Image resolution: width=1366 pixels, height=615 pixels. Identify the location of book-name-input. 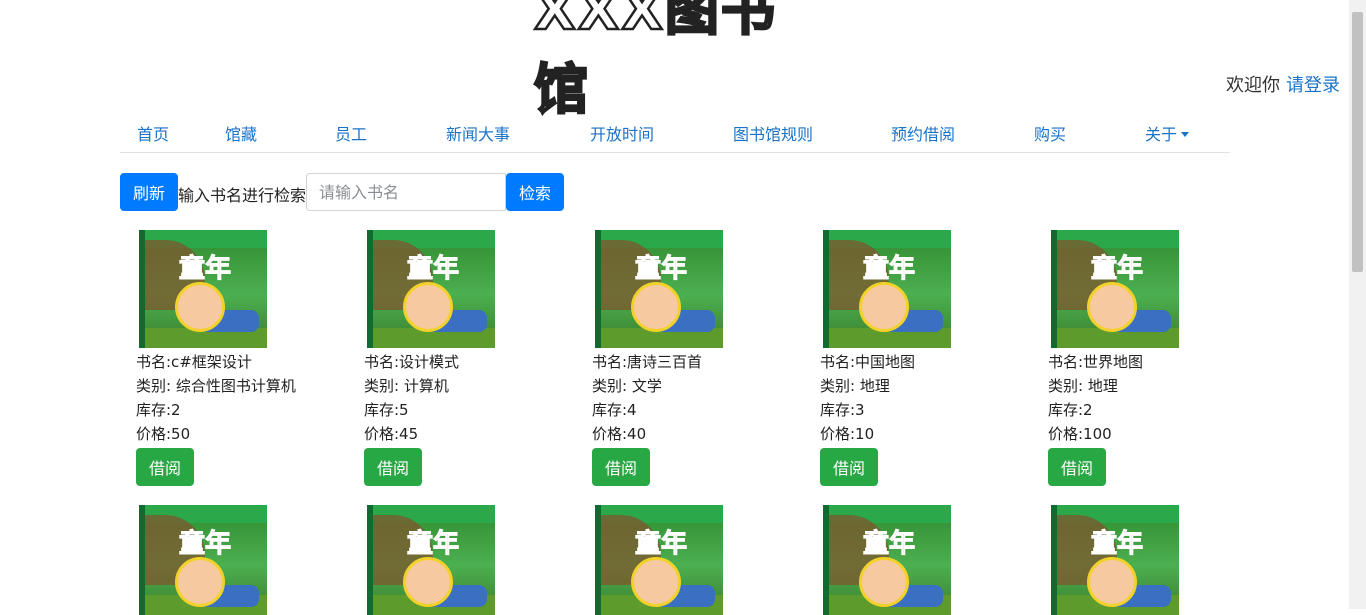
(406, 192).